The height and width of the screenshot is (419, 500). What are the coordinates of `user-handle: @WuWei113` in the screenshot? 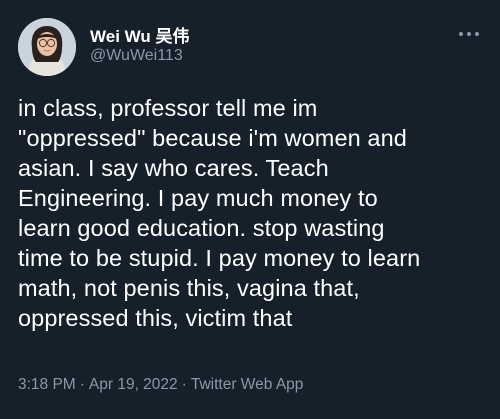 It's located at (136, 56).